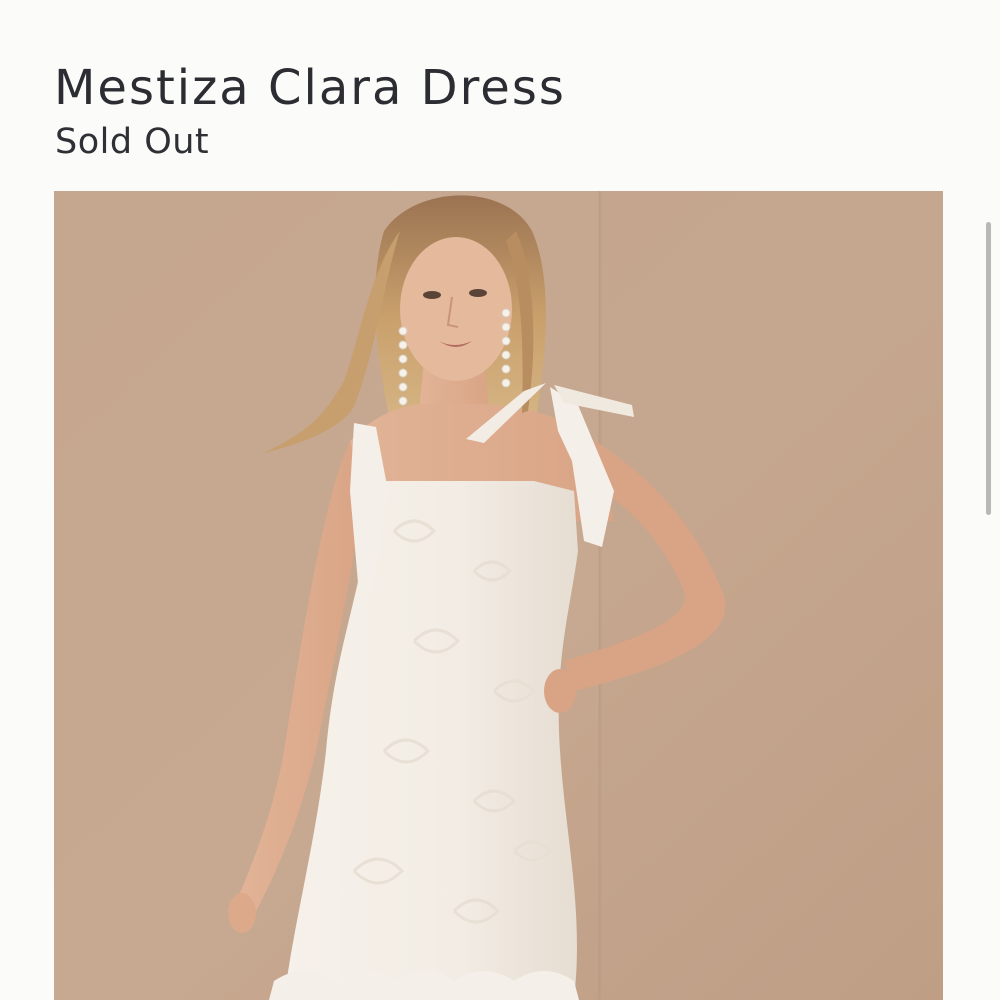 The width and height of the screenshot is (1000, 1000). Describe the element at coordinates (310, 88) in the screenshot. I see `product-title: Mestiza Clara Dress` at that location.